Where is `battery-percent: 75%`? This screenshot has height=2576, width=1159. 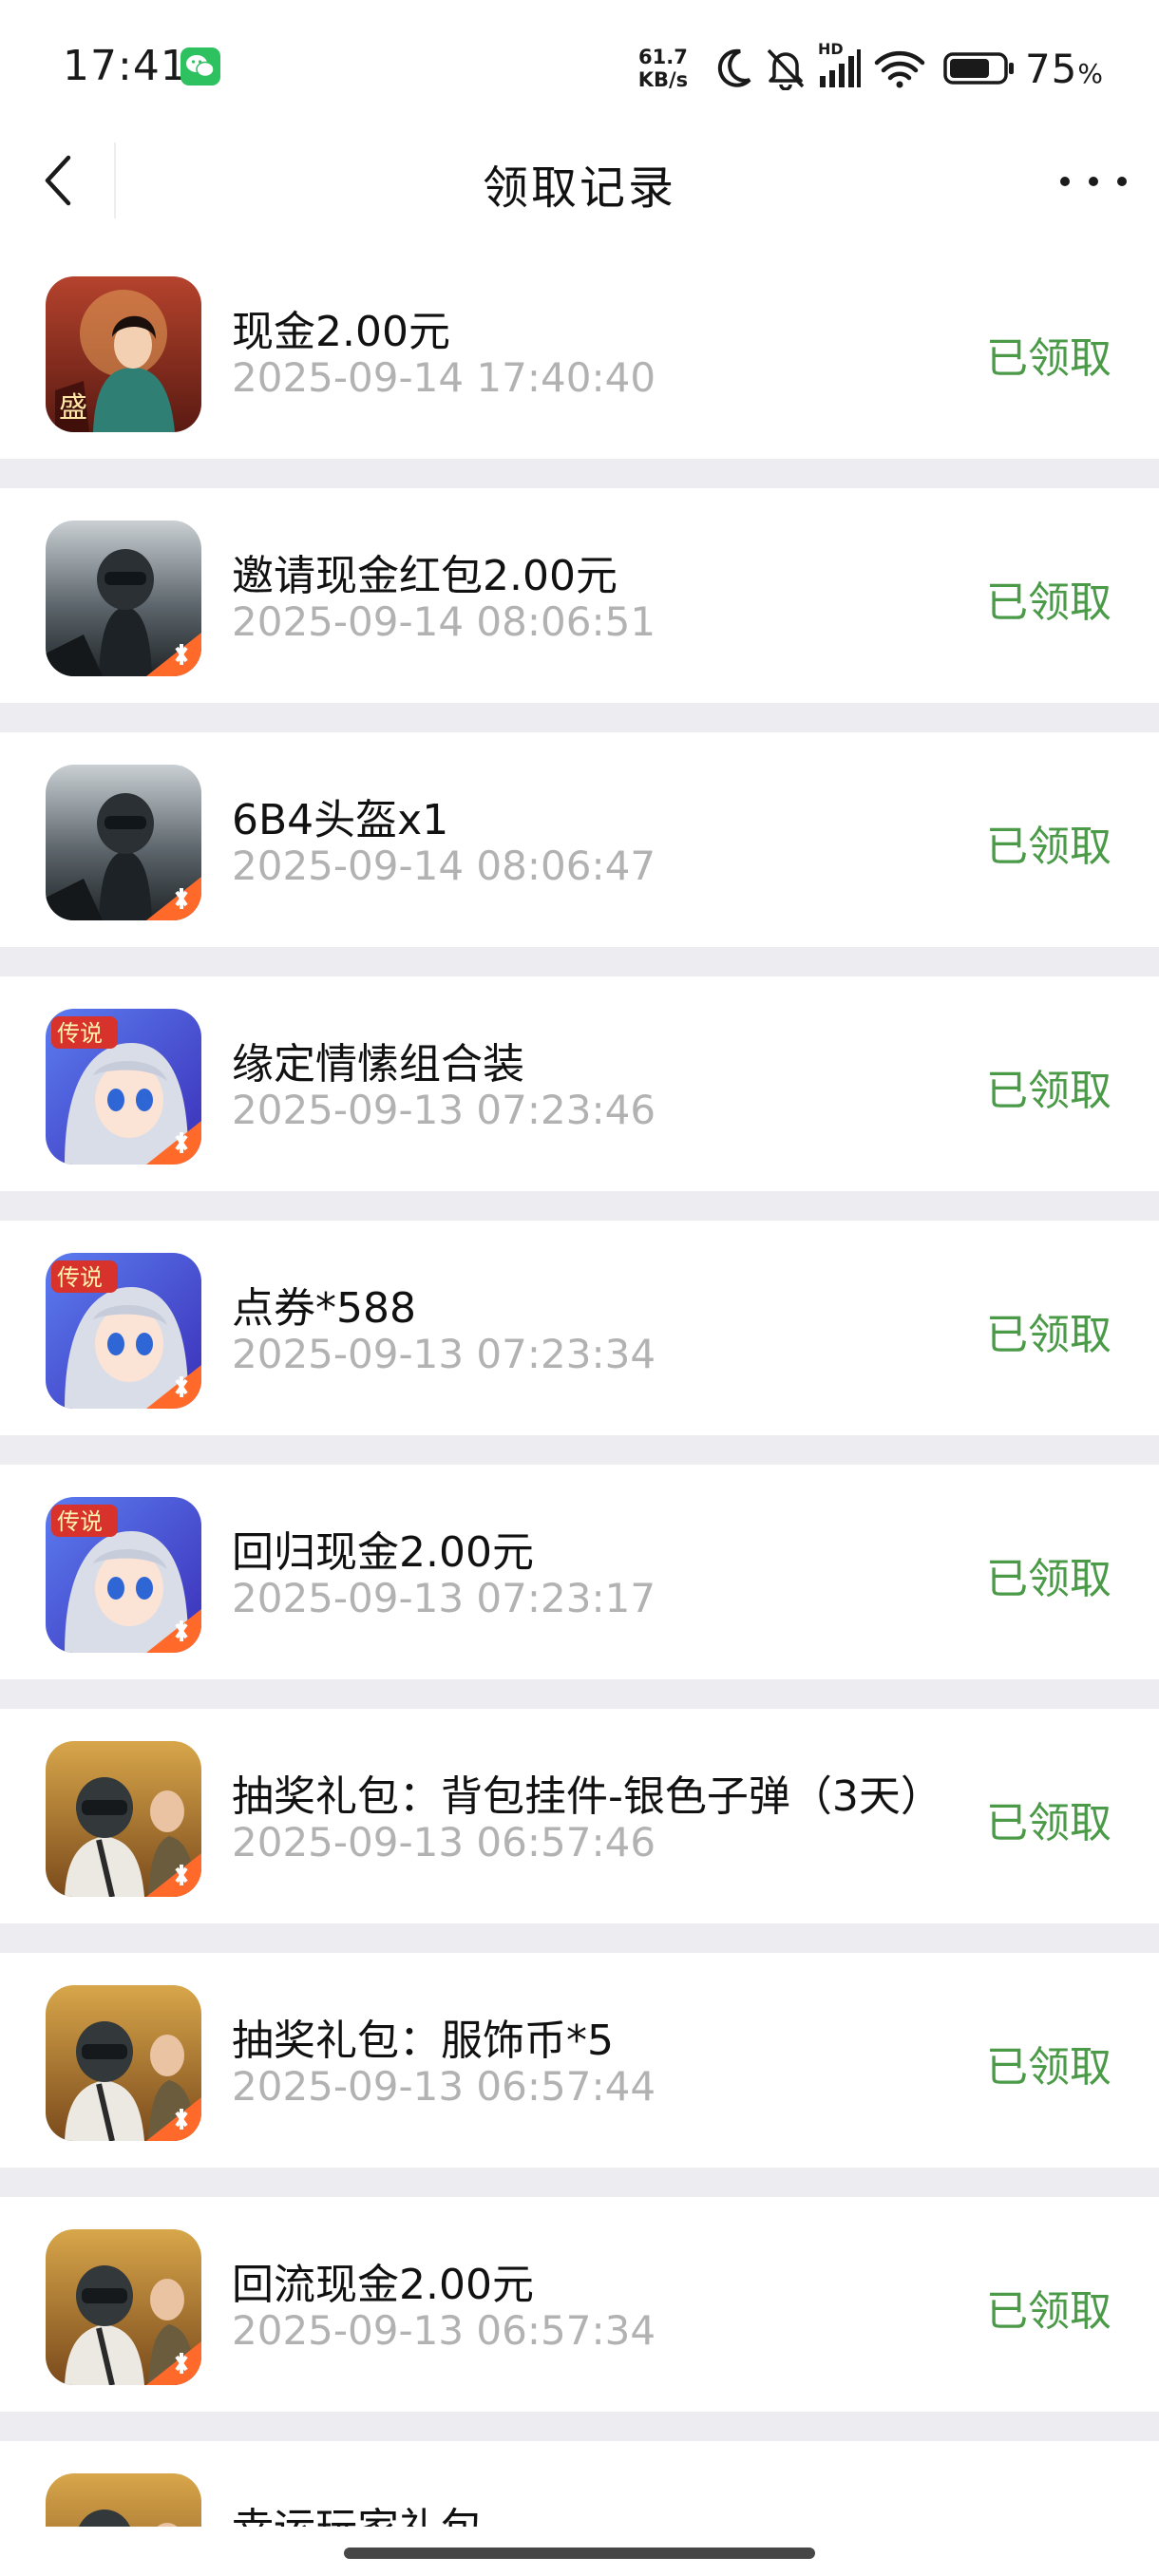
battery-percent: 75% is located at coordinates (1064, 69).